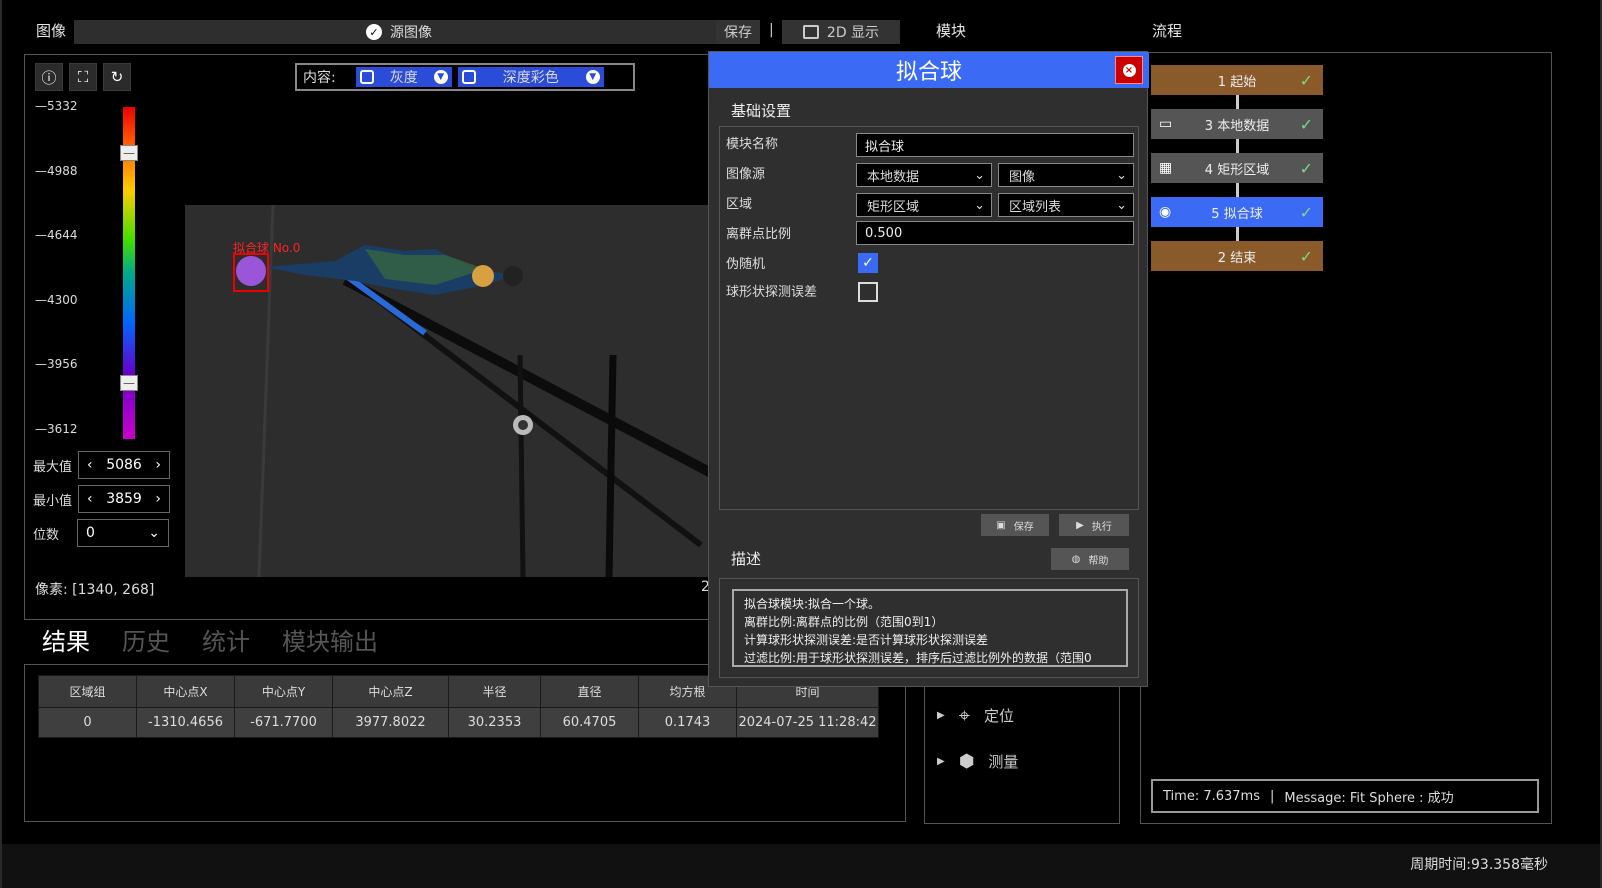 The height and width of the screenshot is (888, 1602). Describe the element at coordinates (924, 175) in the screenshot. I see `image-source-dropdown: 本地数据 ⌄` at that location.